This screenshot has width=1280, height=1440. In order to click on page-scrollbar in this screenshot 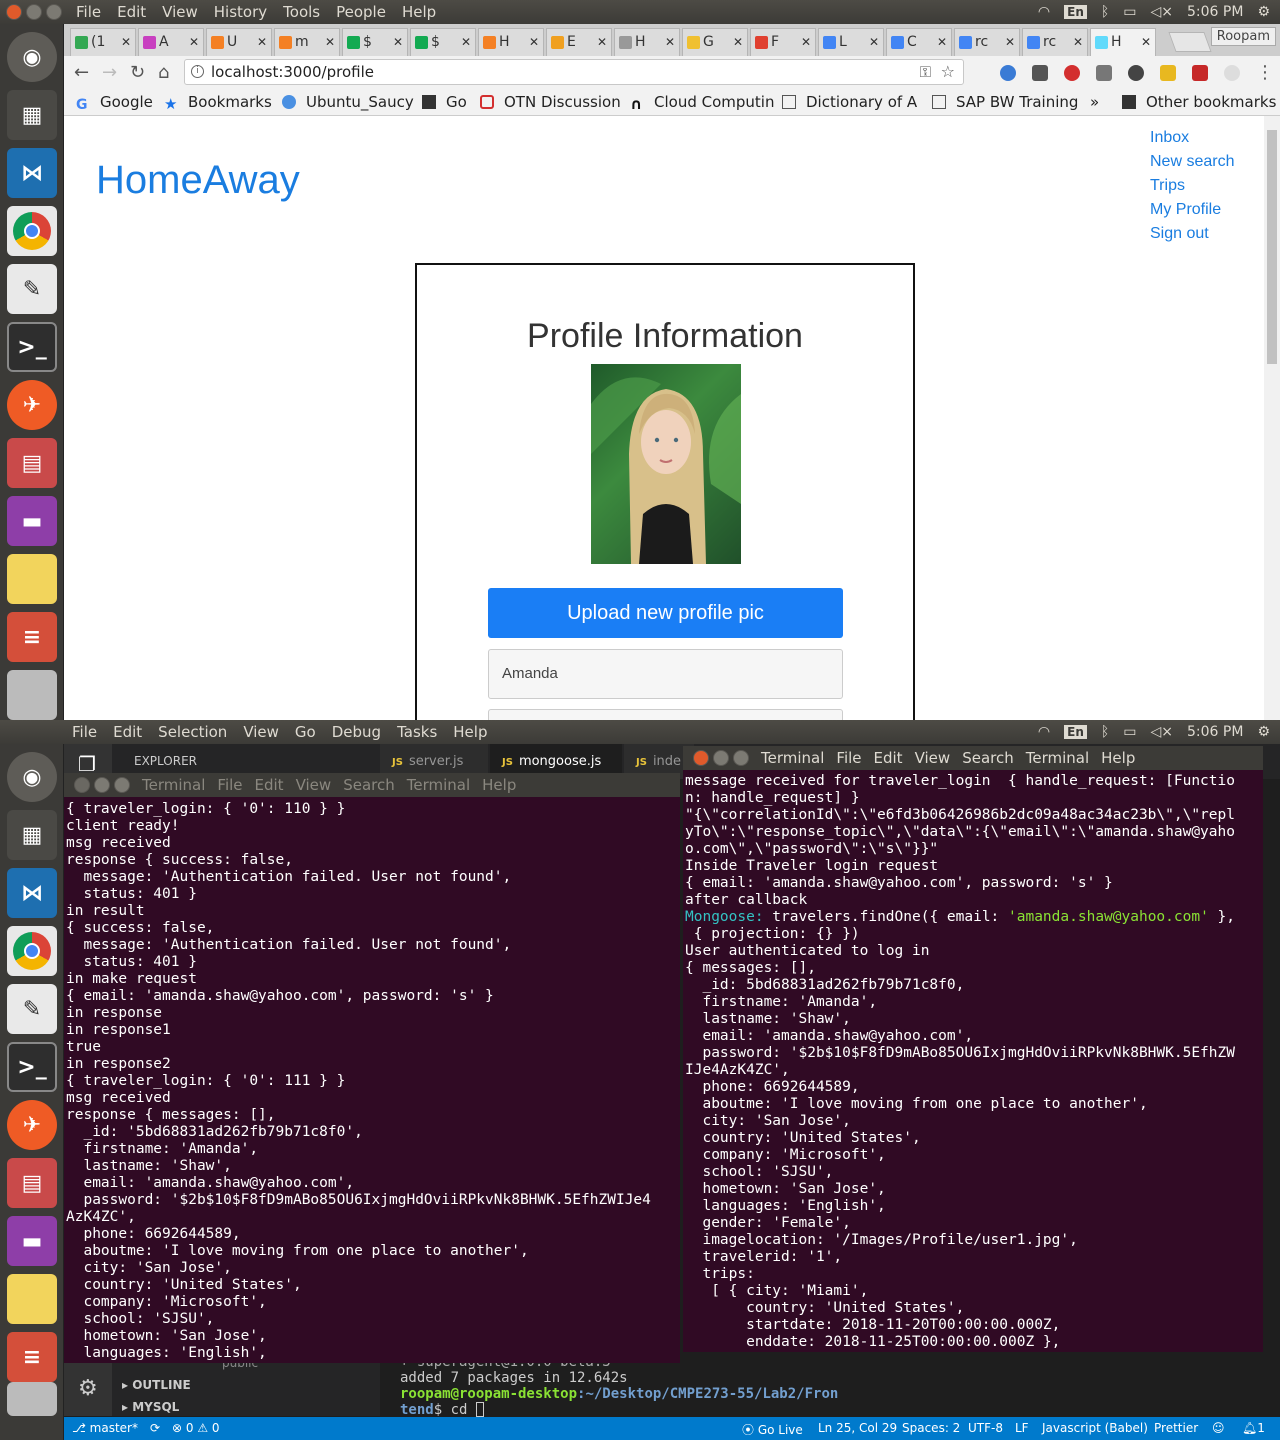, I will do `click(1272, 418)`.